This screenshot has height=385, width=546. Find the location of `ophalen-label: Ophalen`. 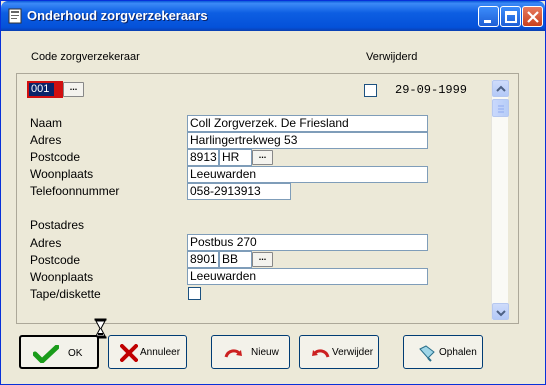

ophalen-label: Ophalen is located at coordinates (458, 352).